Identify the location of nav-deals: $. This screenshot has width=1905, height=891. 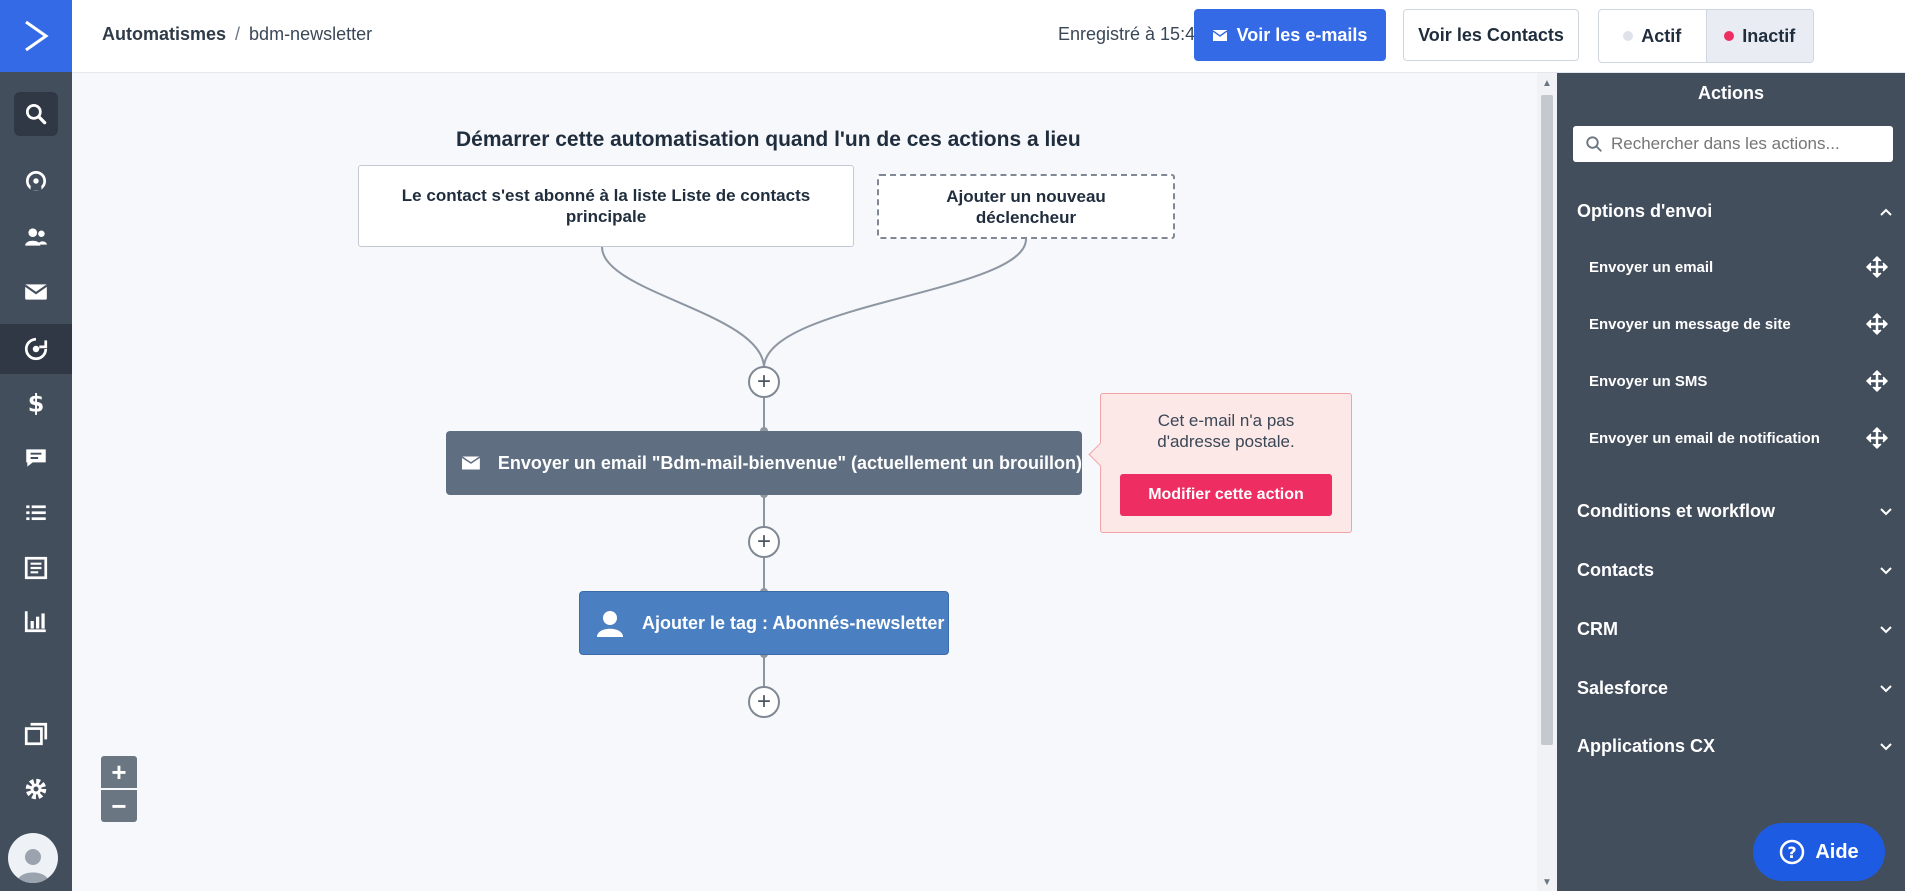
(36, 403).